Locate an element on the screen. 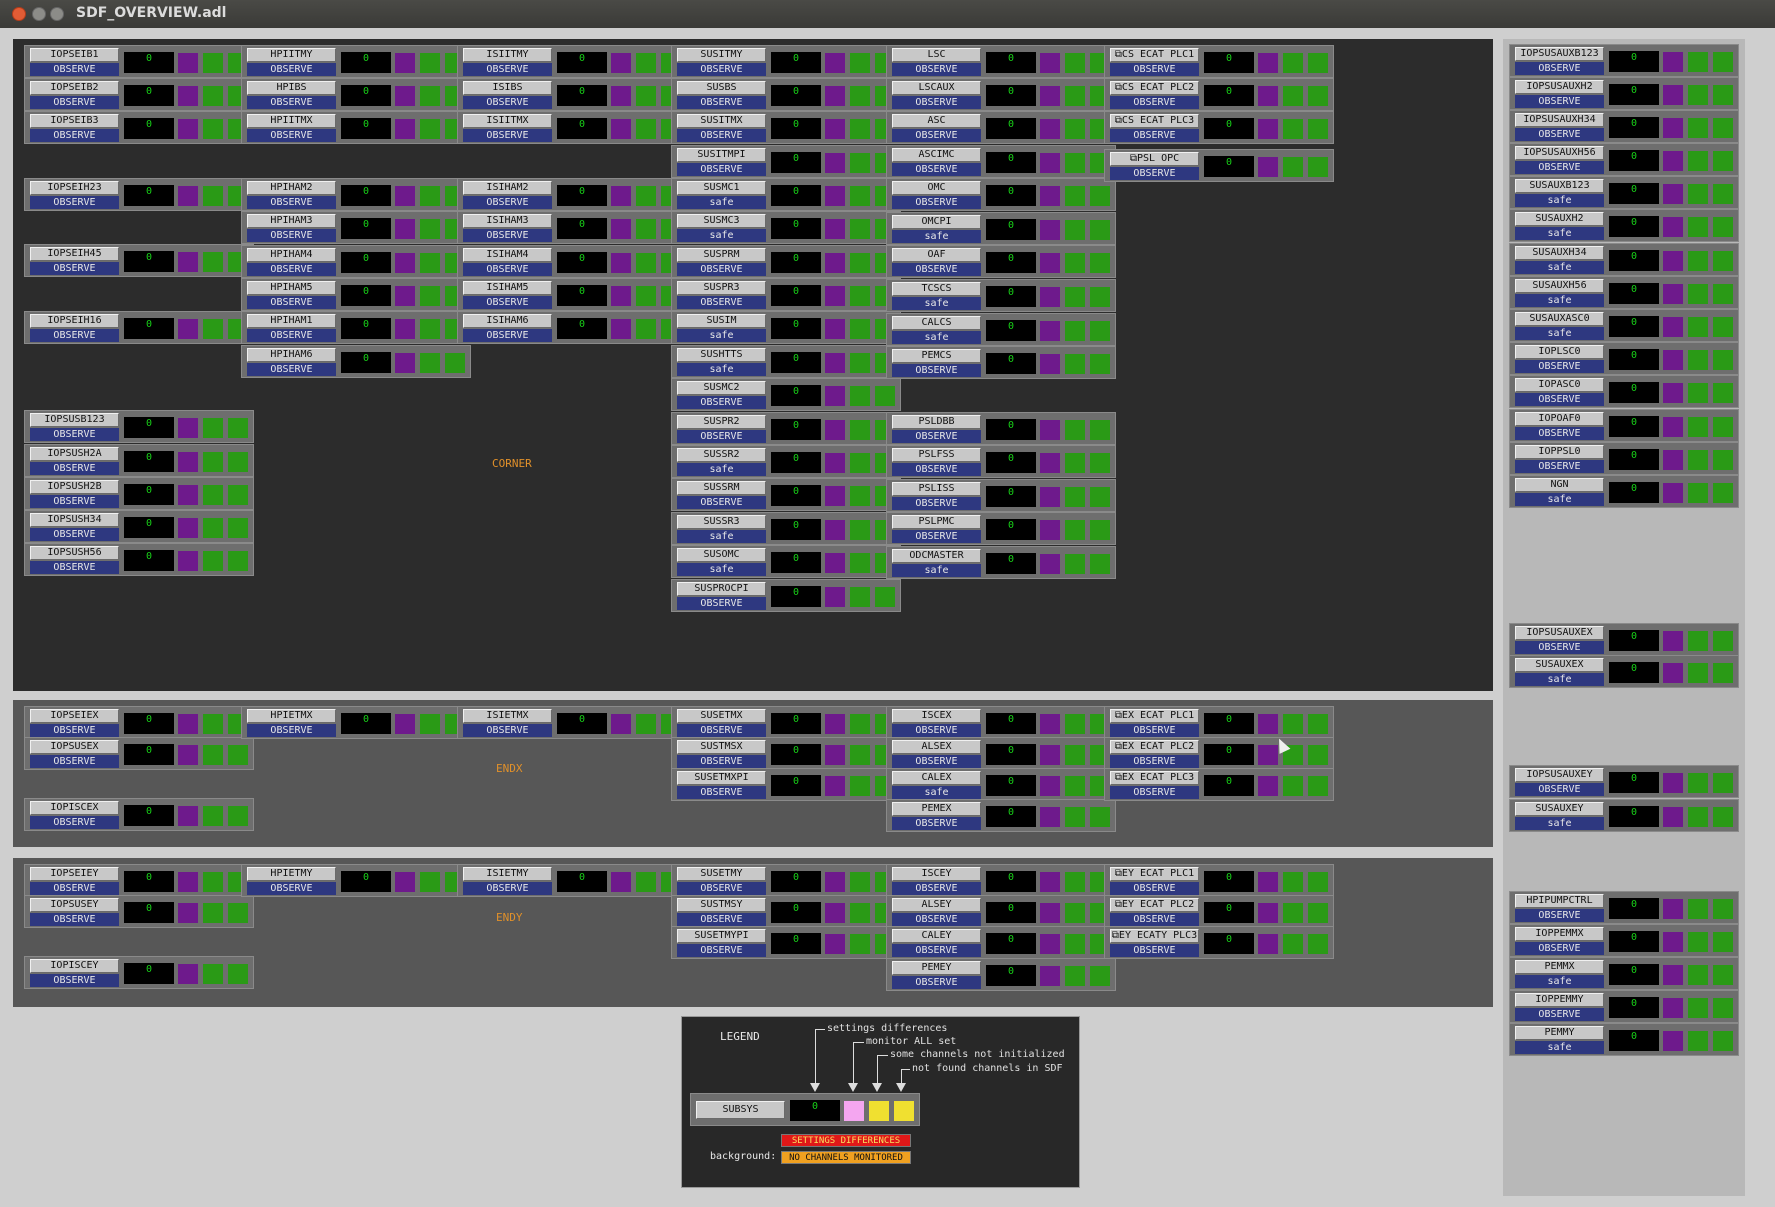  subsystem-name-button: HPIBS is located at coordinates (291, 88).